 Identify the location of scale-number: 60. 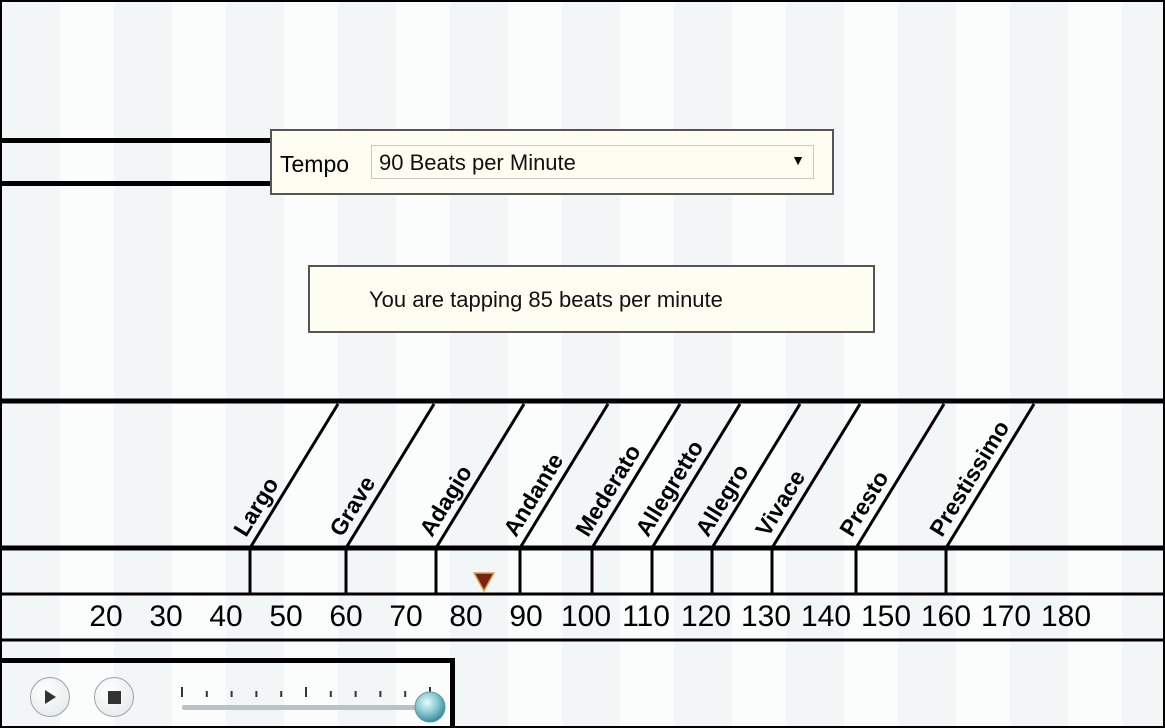
(345, 616).